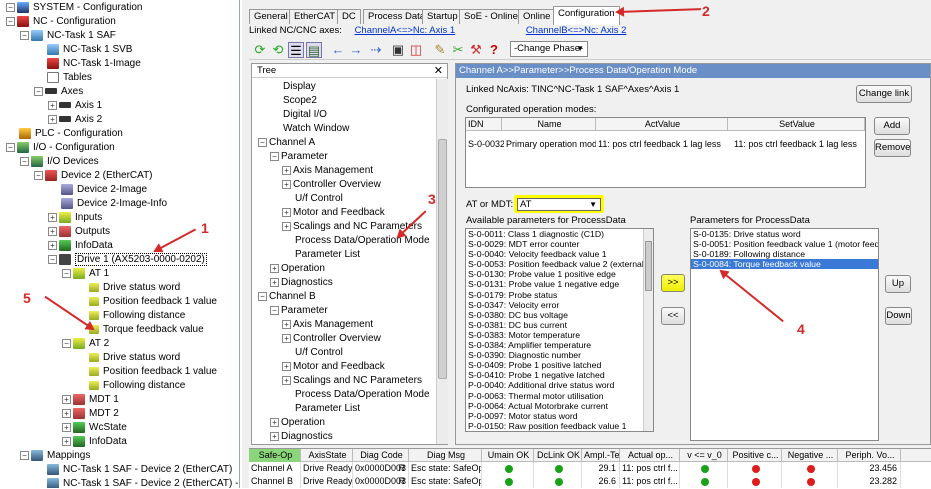 Image resolution: width=931 pixels, height=489 pixels. Describe the element at coordinates (476, 50) in the screenshot. I see `settings-icon: ⚒` at that location.